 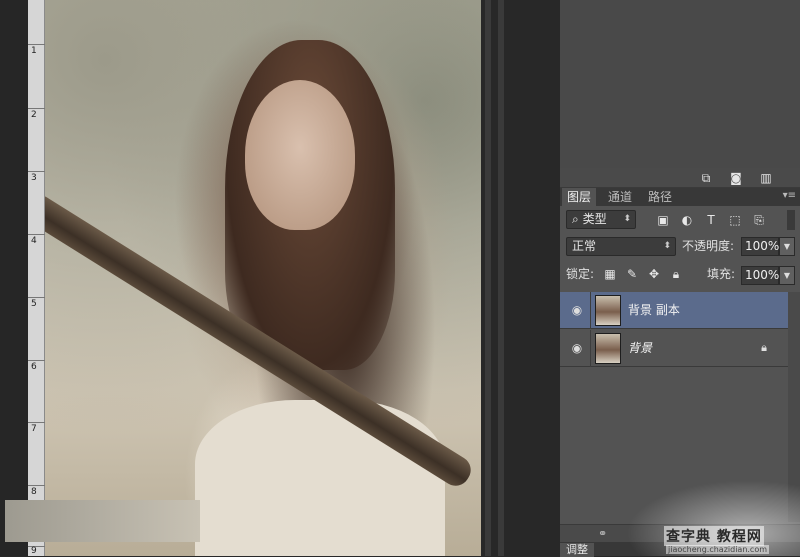 What do you see at coordinates (610, 274) in the screenshot?
I see `lock-pixels-icon: ▦` at bounding box center [610, 274].